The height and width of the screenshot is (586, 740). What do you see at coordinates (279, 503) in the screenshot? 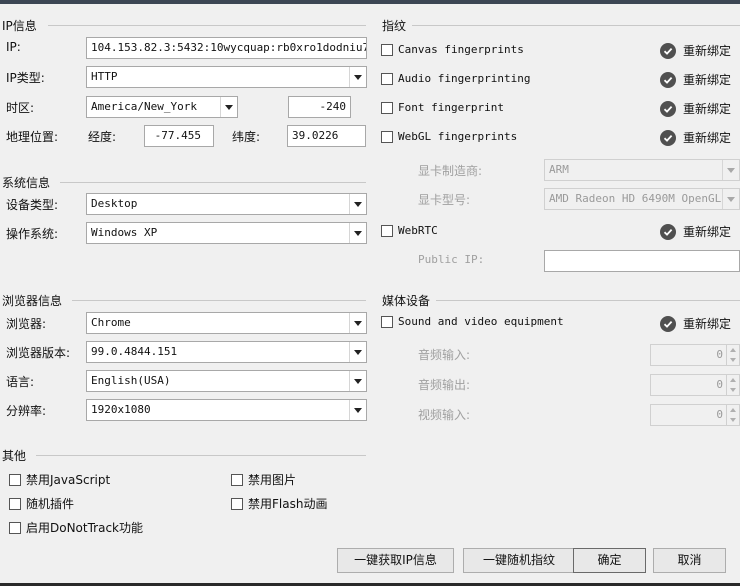
I see `disable-flash-checkbox: 禁用Flash动画` at bounding box center [279, 503].